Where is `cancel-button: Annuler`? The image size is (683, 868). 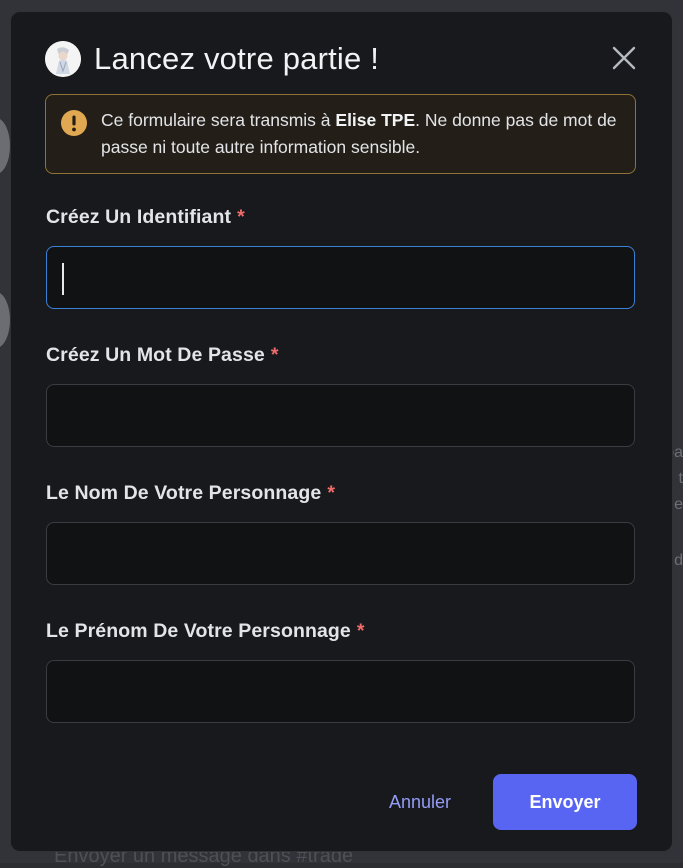 cancel-button: Annuler is located at coordinates (420, 802).